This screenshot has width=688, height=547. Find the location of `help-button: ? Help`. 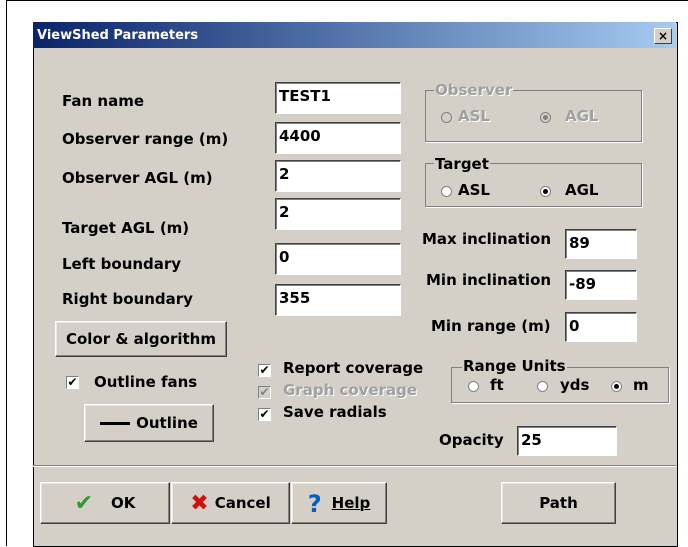

help-button: ? Help is located at coordinates (339, 503).